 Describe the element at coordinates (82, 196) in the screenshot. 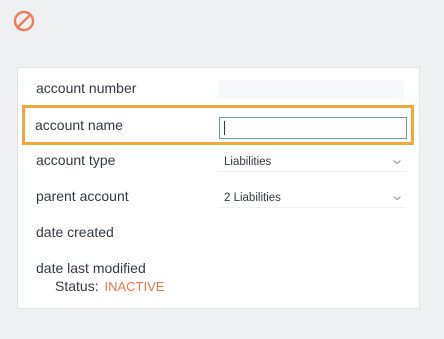

I see `parent-account-label: parent account` at that location.